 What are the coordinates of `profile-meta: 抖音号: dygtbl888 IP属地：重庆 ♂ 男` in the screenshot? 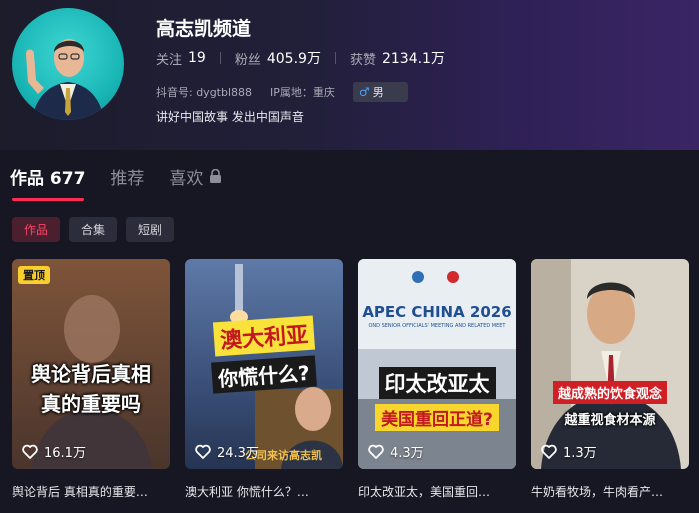 It's located at (282, 92).